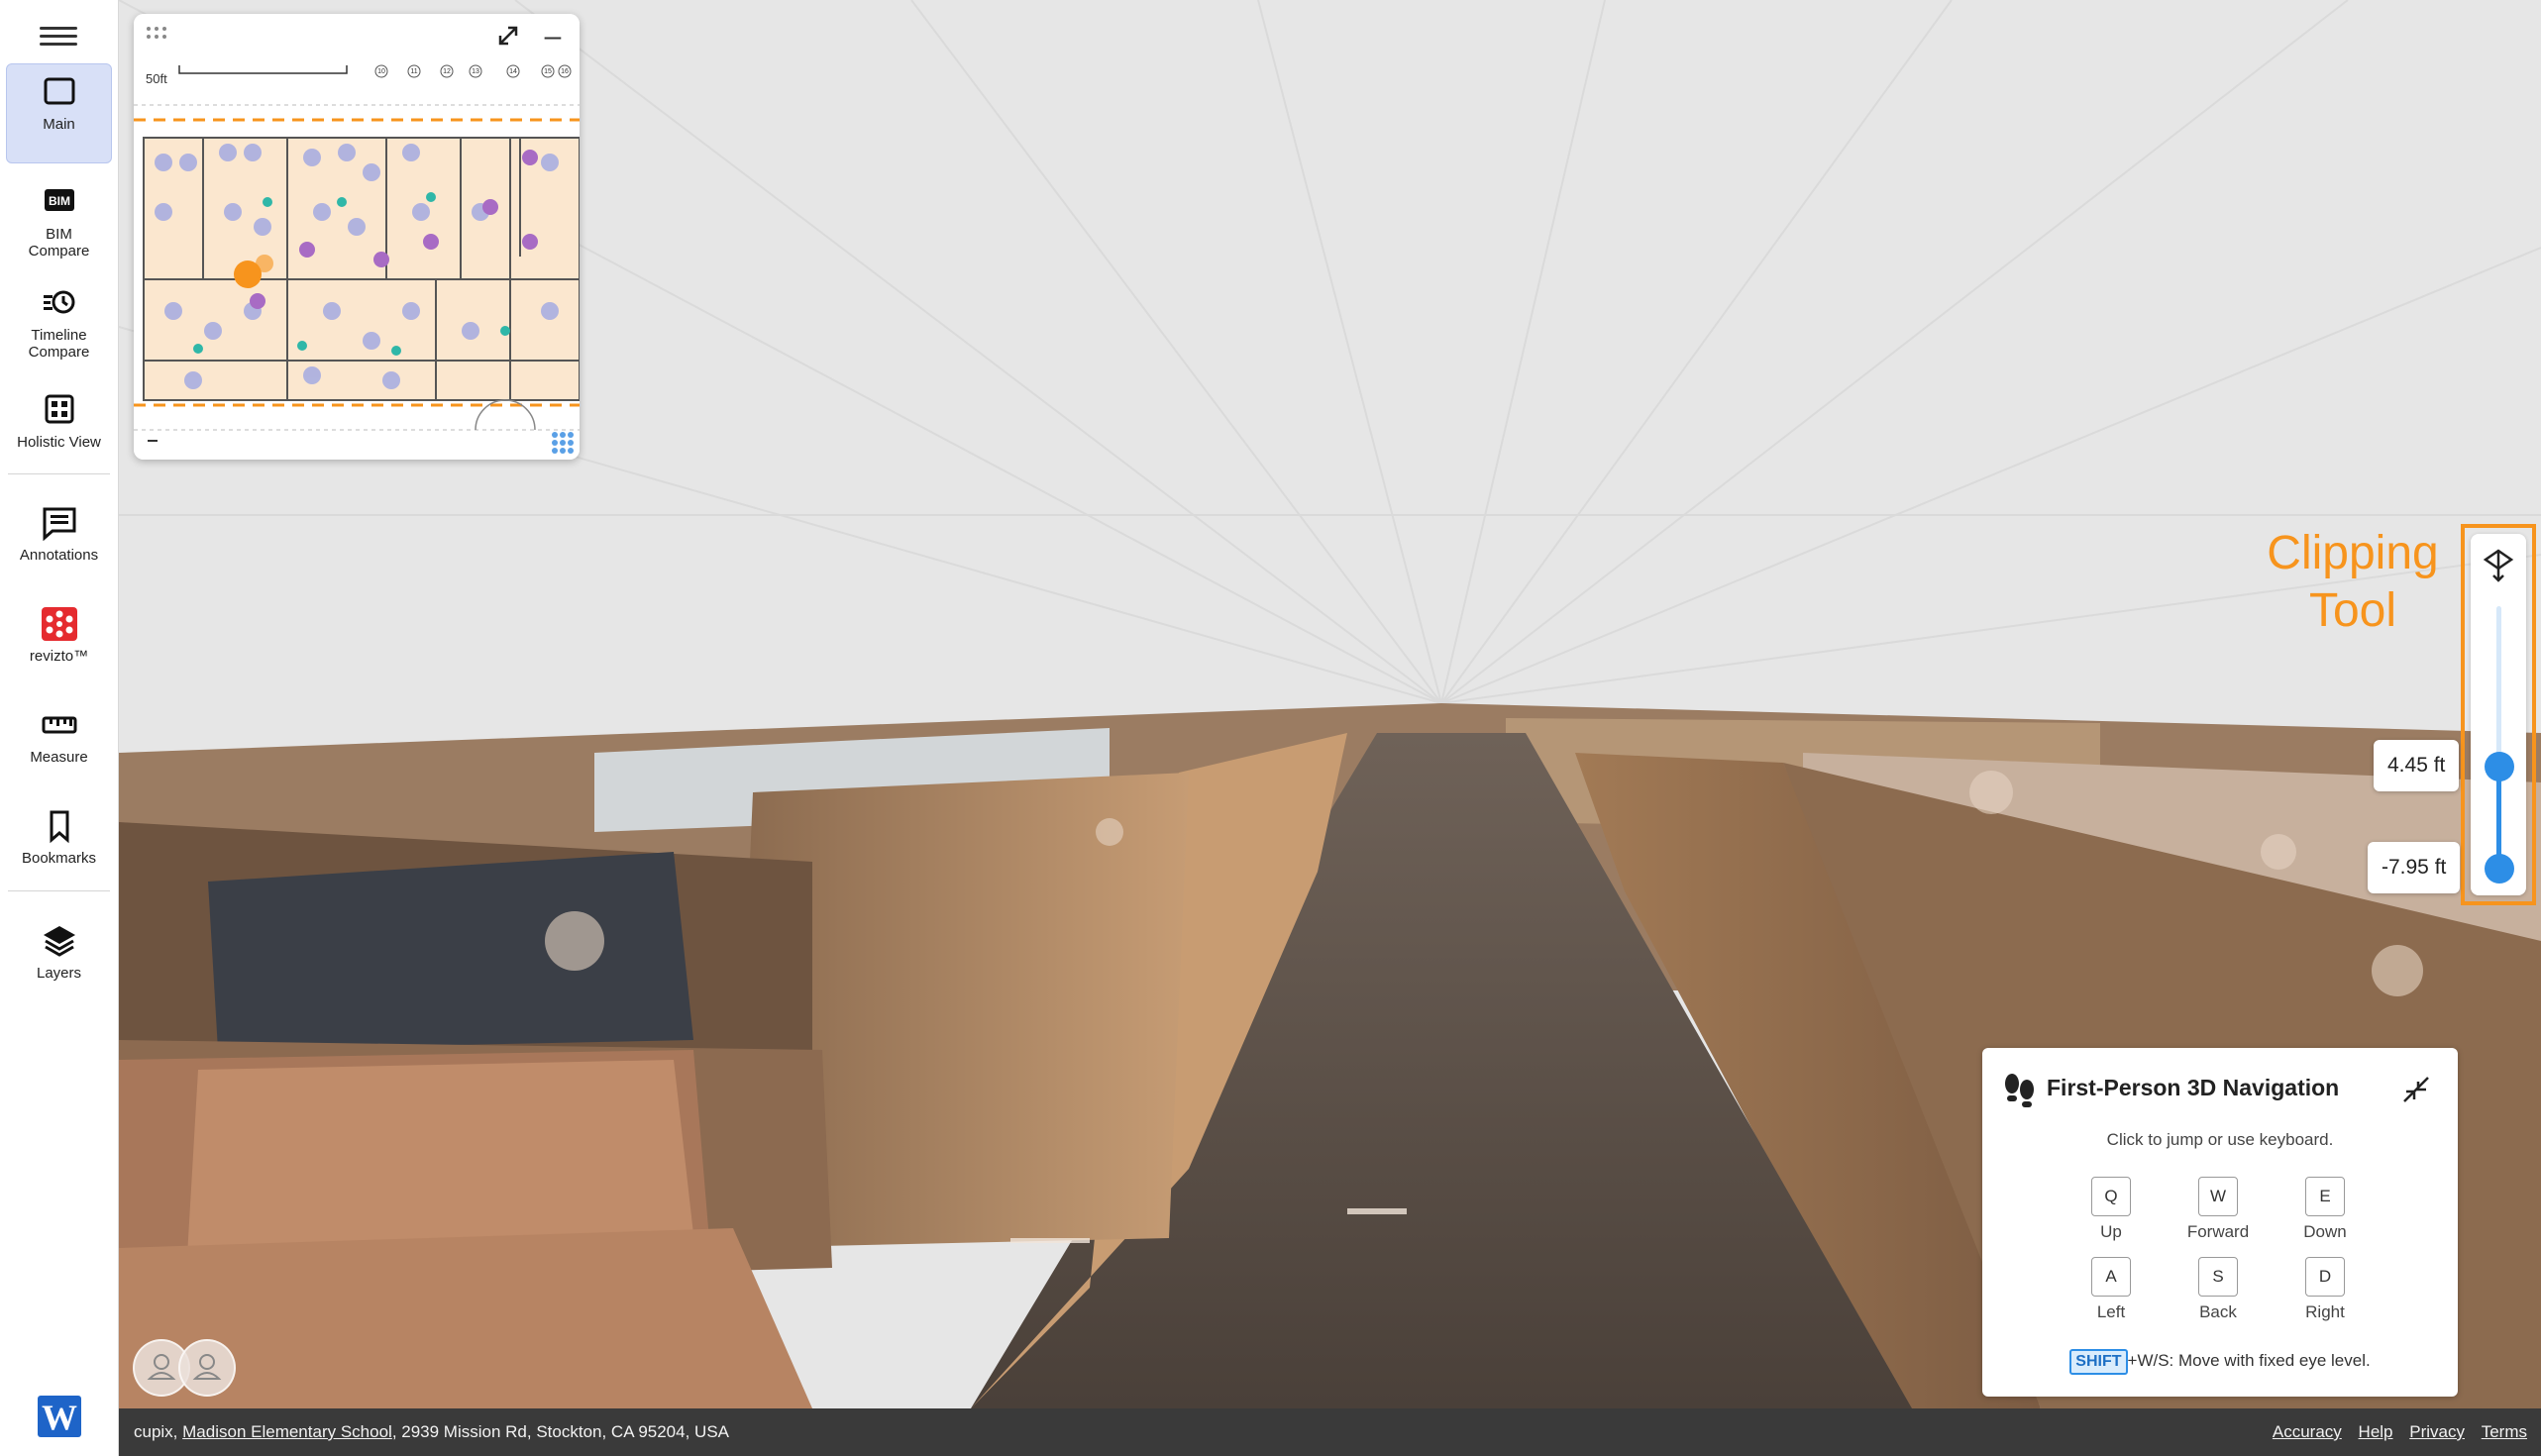  What do you see at coordinates (2220, 1139) in the screenshot?
I see `navigation-hint: Click to jump or use keyboard.` at bounding box center [2220, 1139].